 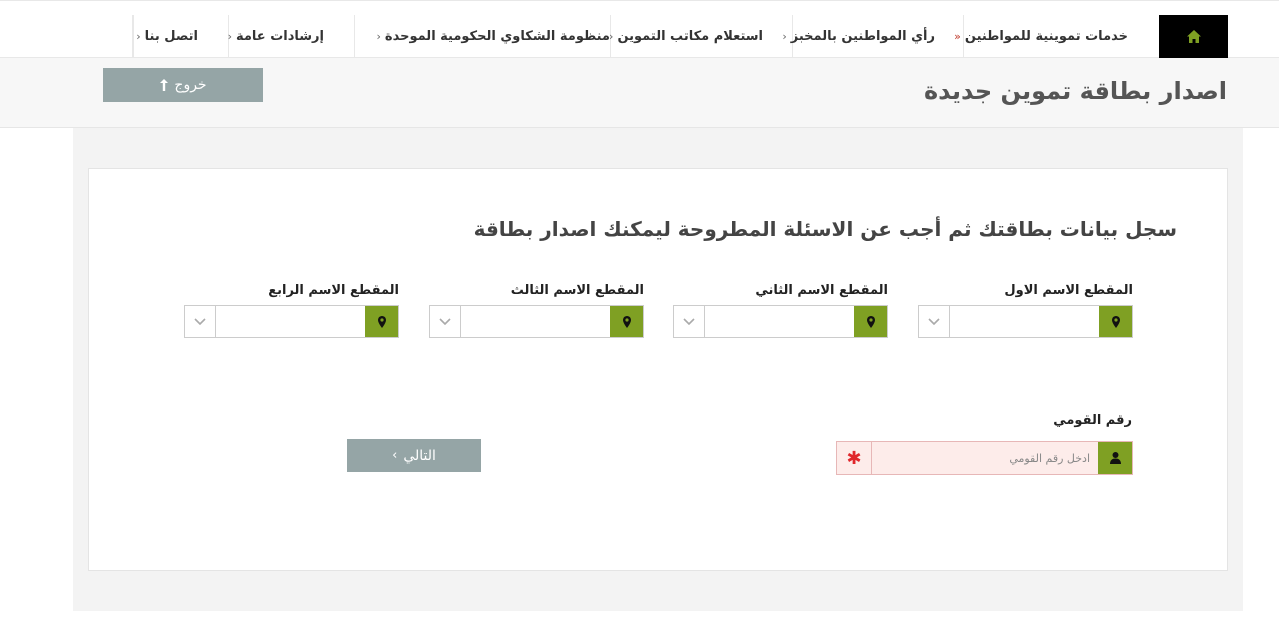 I want to click on double-chevron-down-icon: », so click(x=957, y=36).